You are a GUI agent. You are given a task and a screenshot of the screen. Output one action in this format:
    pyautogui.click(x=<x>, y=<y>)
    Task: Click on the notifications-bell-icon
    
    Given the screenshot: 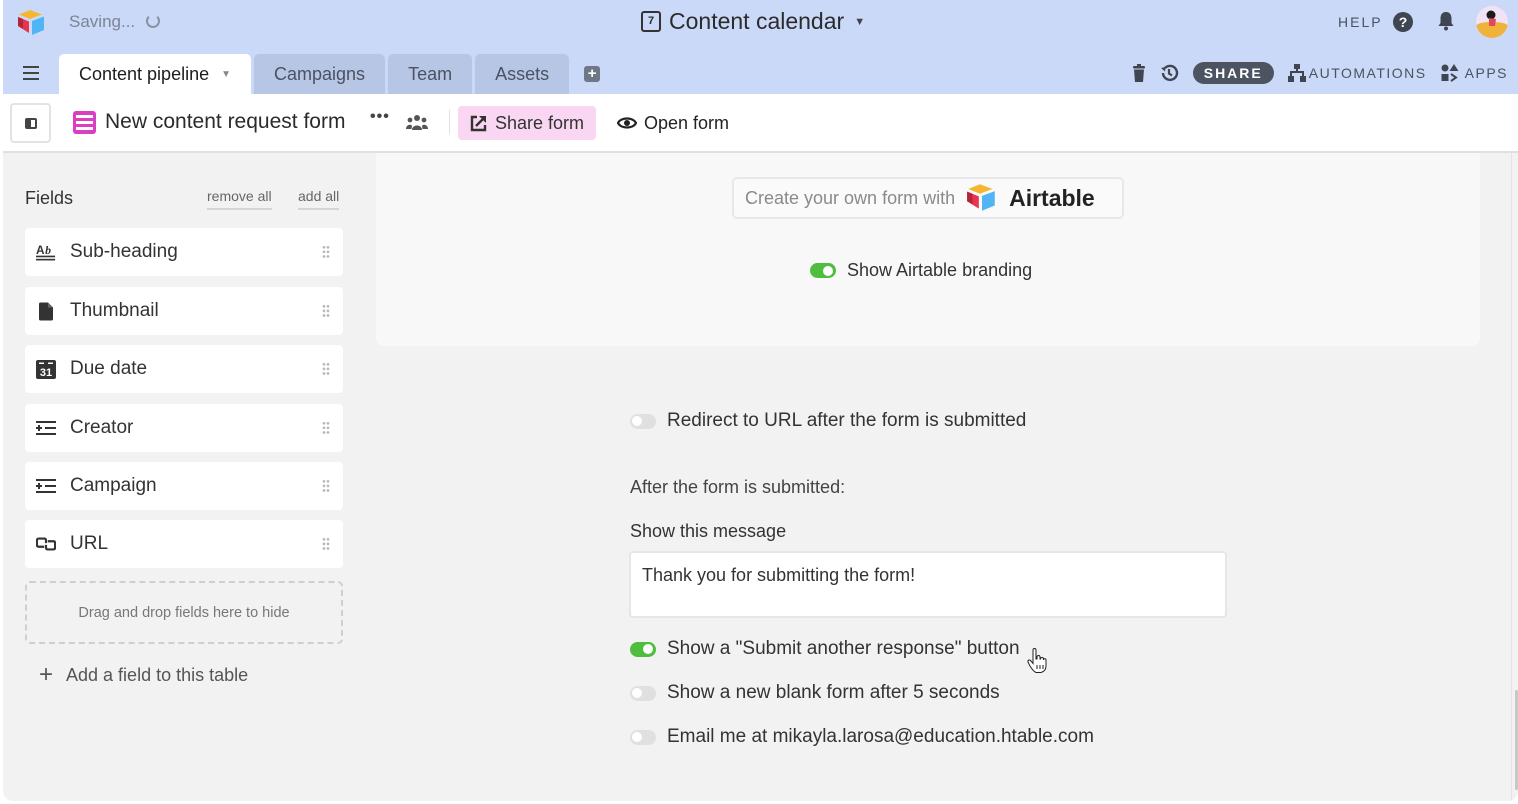 What is the action you would take?
    pyautogui.click(x=1446, y=21)
    